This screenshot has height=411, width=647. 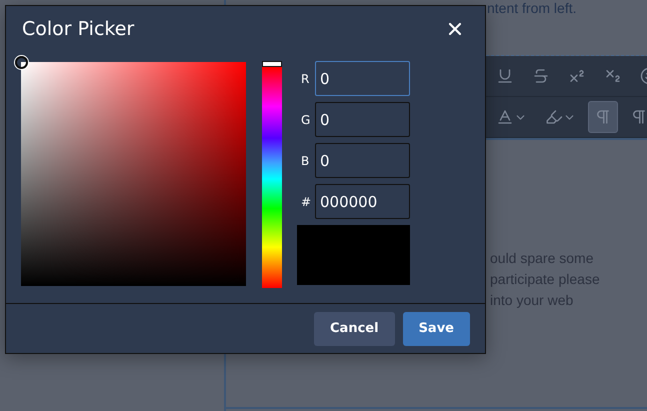 What do you see at coordinates (305, 79) in the screenshot?
I see `field-label: R` at bounding box center [305, 79].